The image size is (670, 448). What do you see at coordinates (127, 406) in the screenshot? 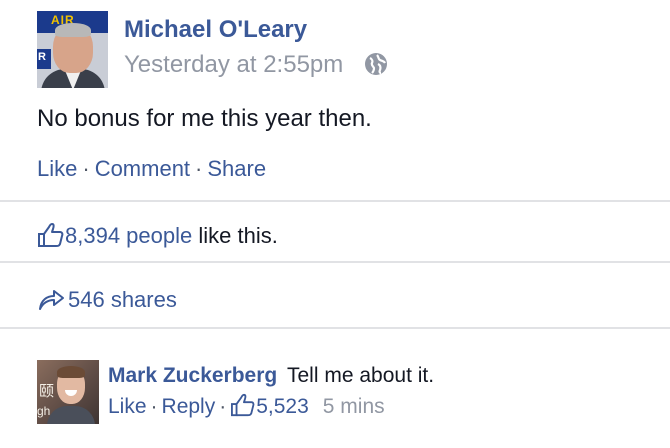
I see `comment-like-link: Like` at bounding box center [127, 406].